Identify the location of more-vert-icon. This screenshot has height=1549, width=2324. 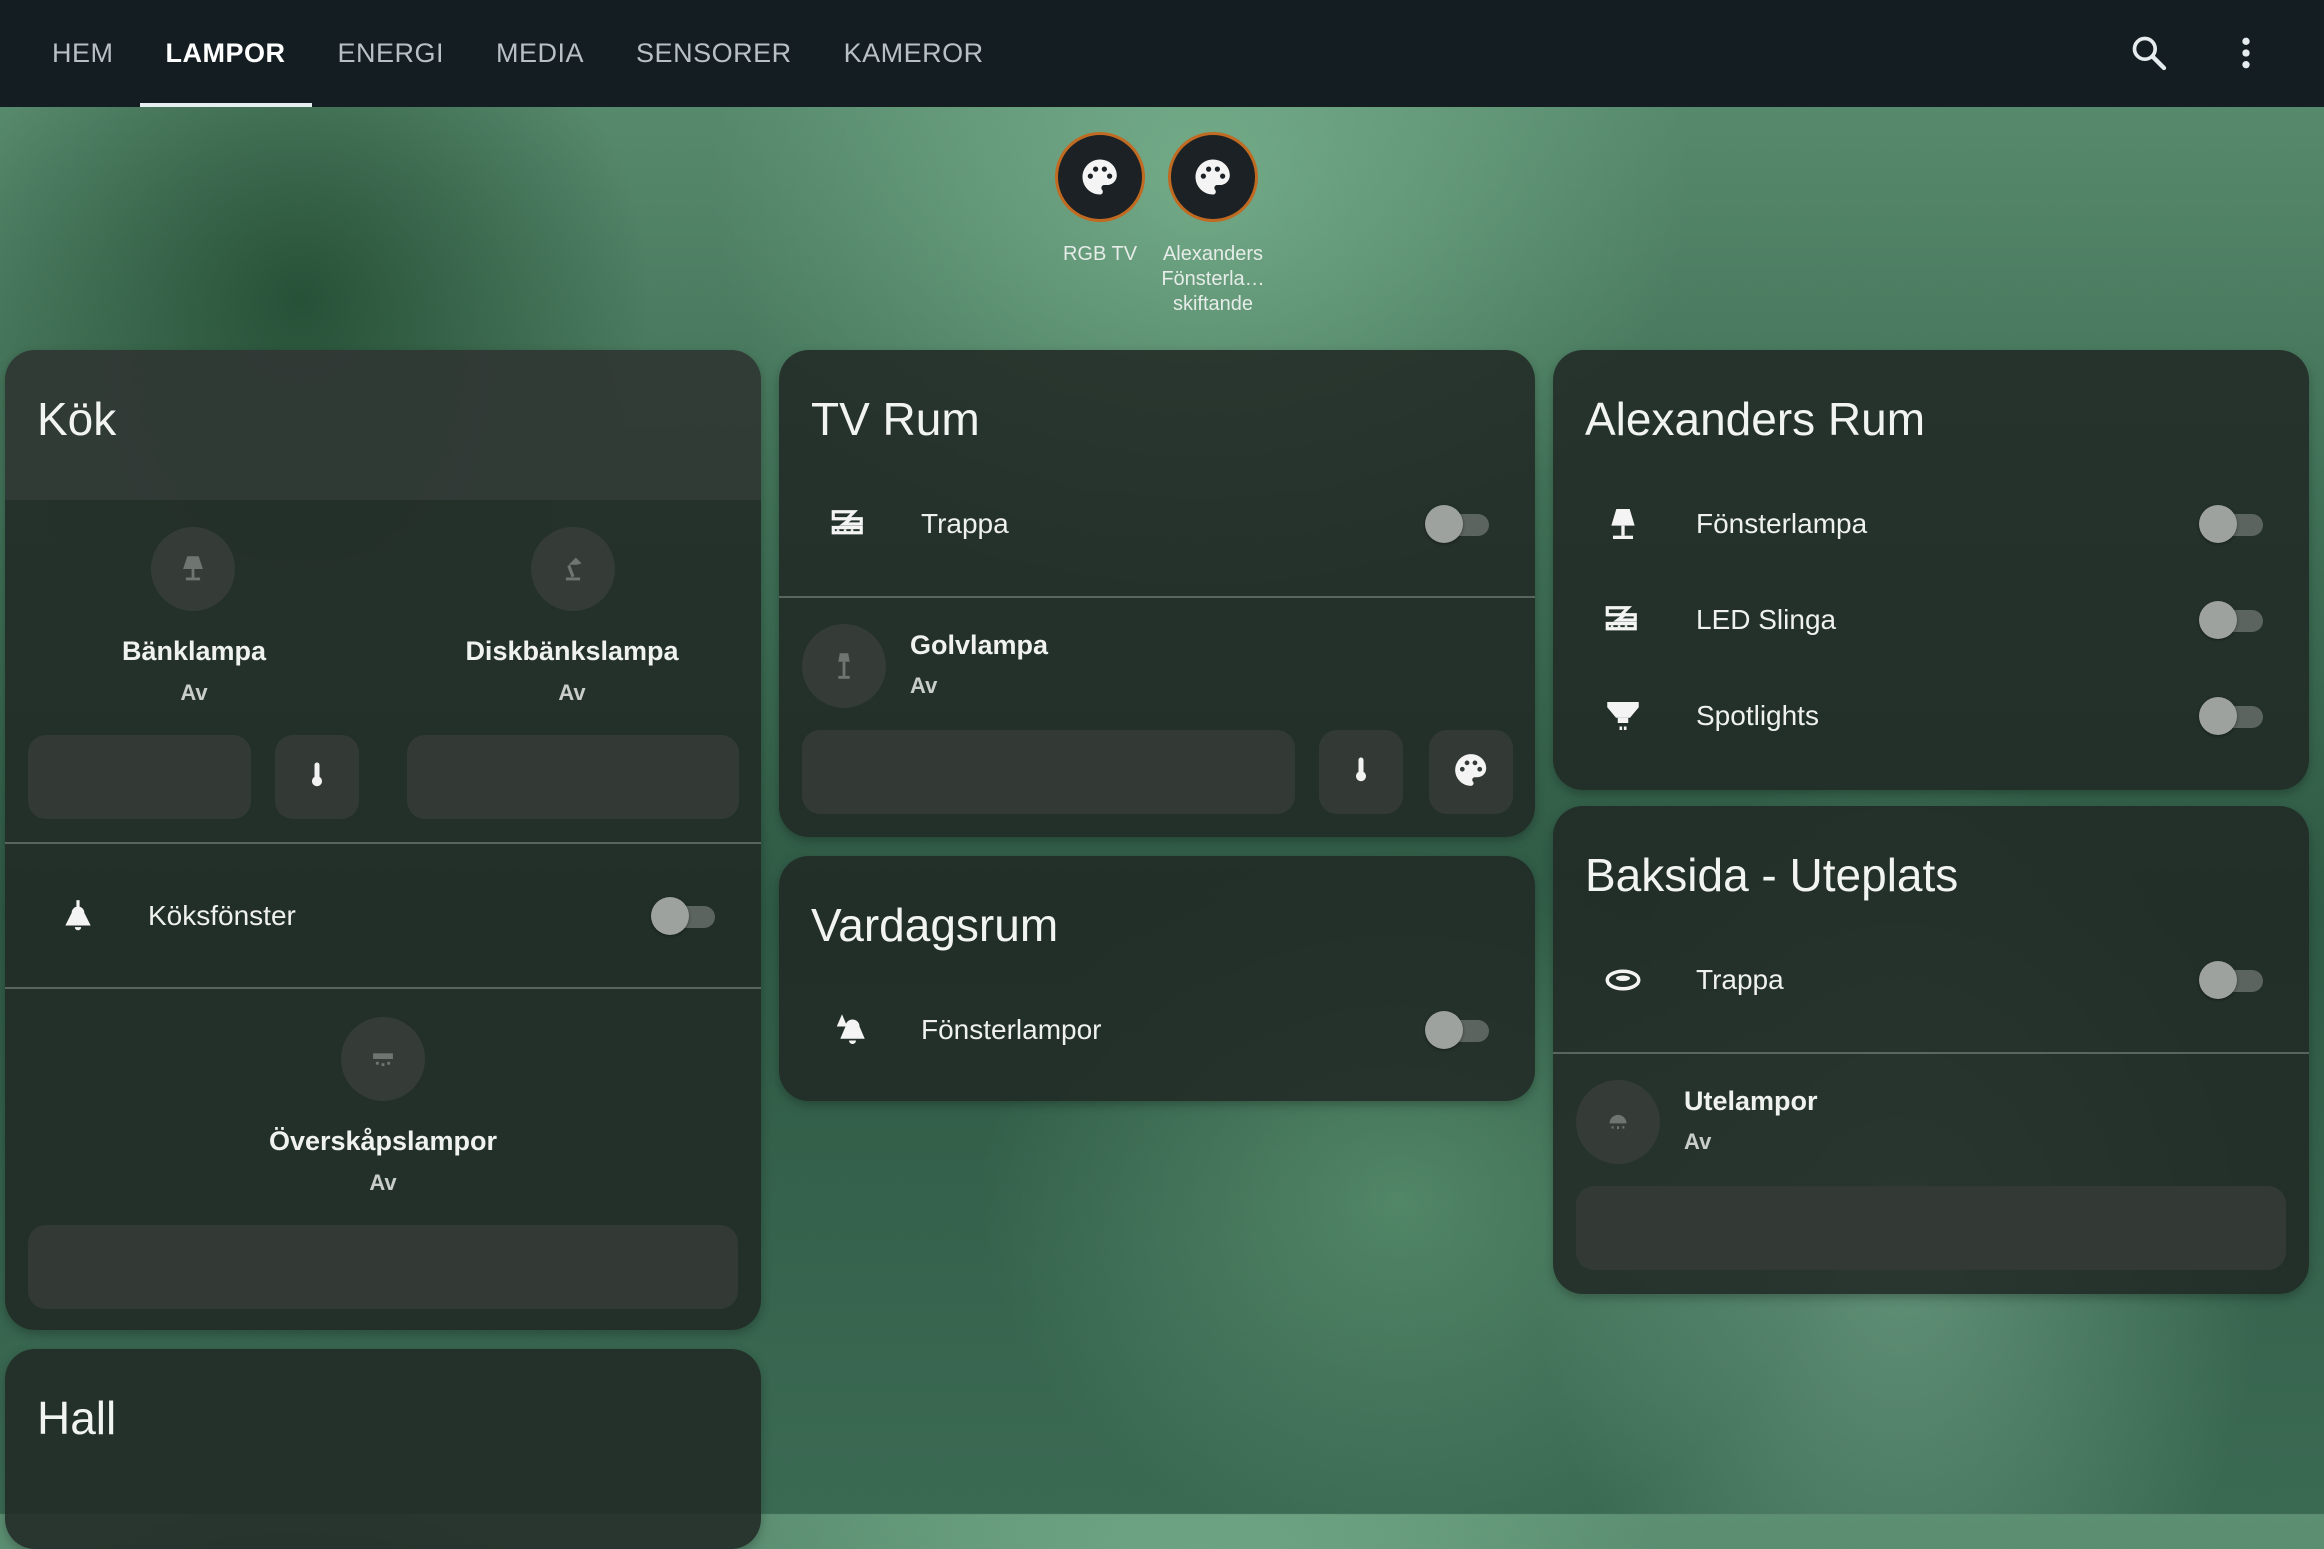
(2246, 53).